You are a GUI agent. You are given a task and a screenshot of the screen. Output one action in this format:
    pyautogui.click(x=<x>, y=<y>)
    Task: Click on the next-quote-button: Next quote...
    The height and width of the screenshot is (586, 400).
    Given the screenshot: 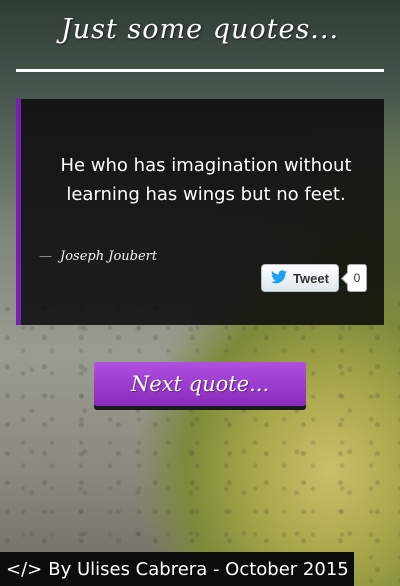 What is the action you would take?
    pyautogui.click(x=200, y=384)
    